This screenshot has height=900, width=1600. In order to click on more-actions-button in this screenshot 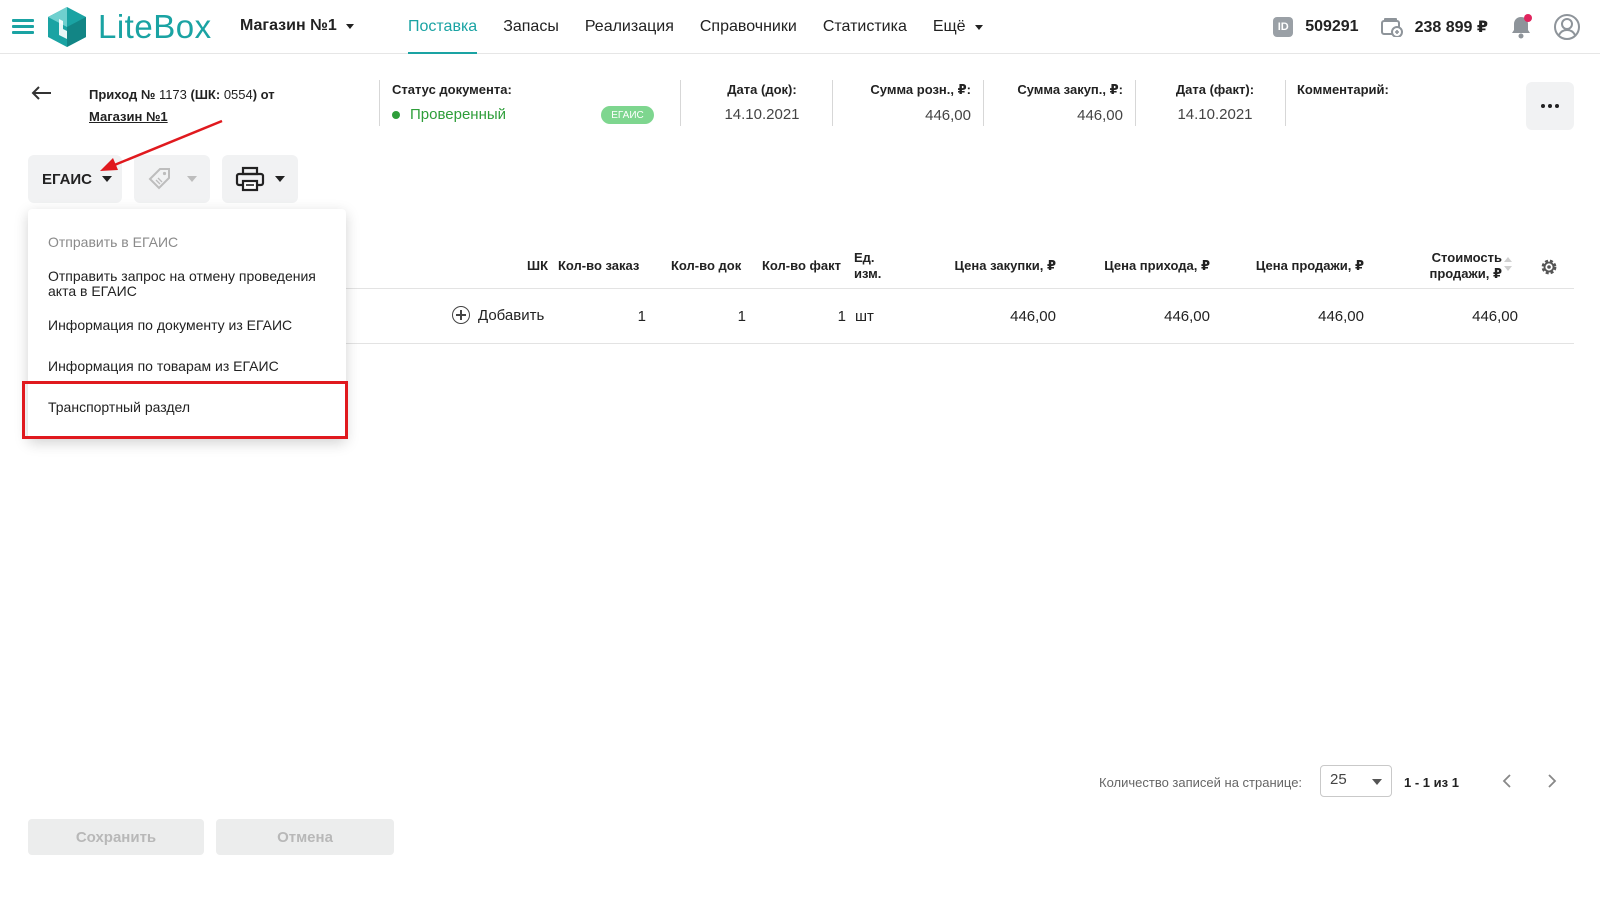, I will do `click(1550, 106)`.